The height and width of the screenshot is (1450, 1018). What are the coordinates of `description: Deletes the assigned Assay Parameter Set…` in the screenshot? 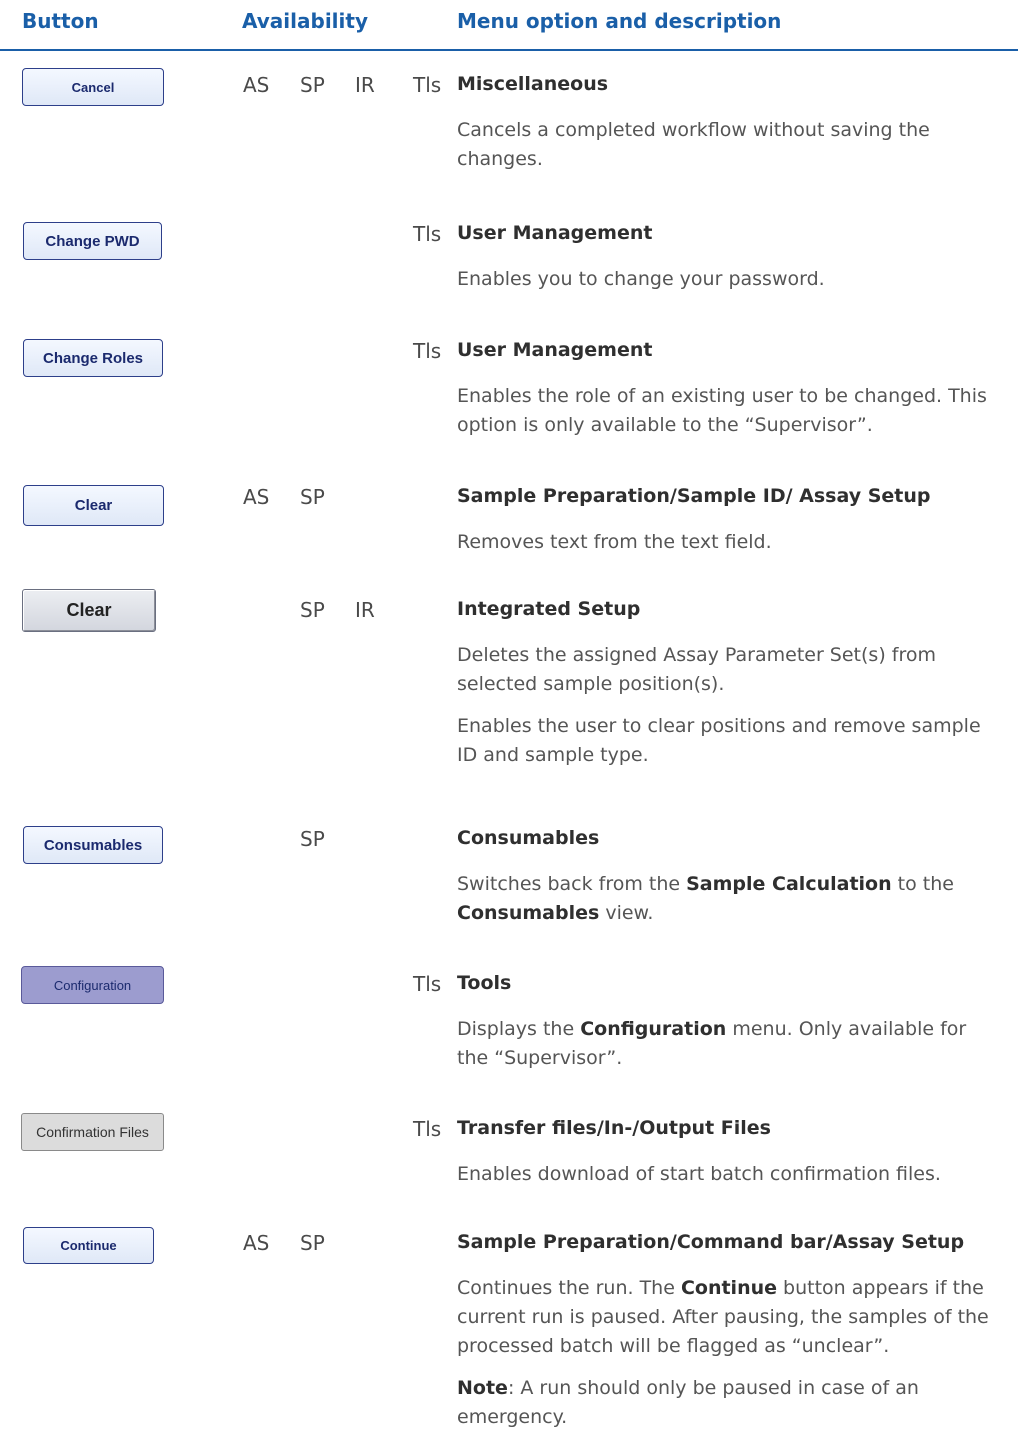 It's located at (696, 669).